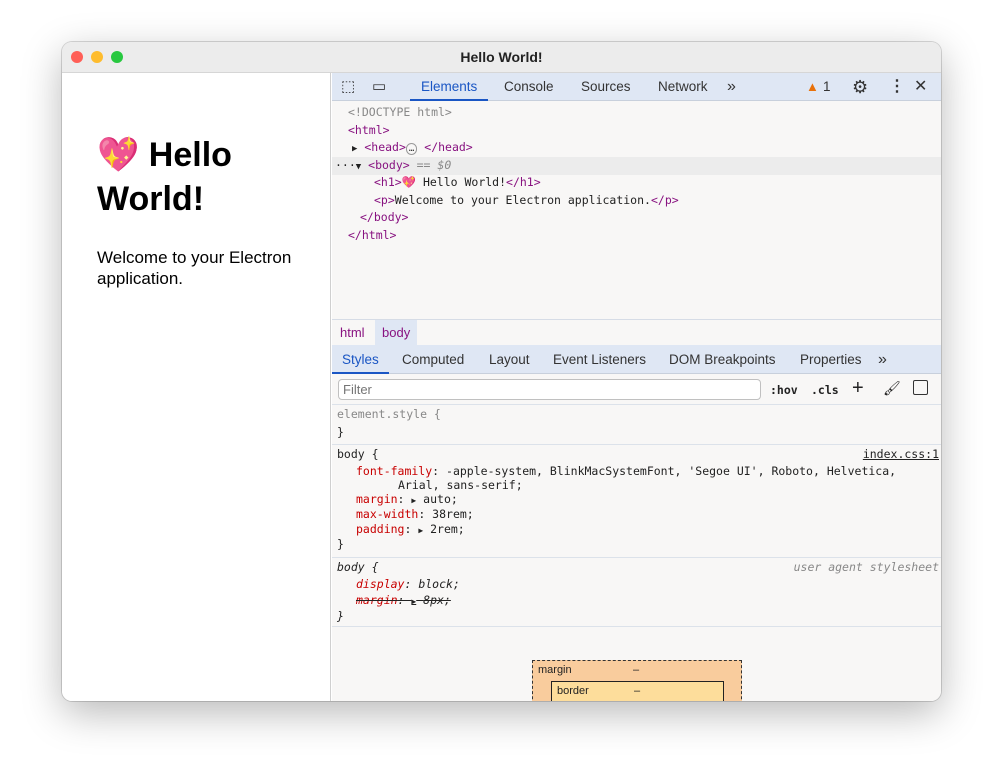  I want to click on more-tabs-button: », so click(731, 87).